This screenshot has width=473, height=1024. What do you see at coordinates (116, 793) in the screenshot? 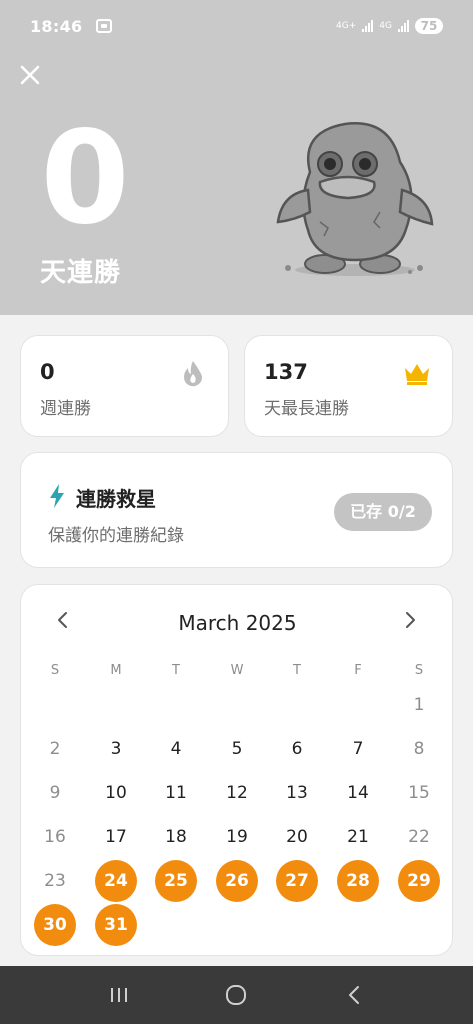
I see `calendar-day: 10` at bounding box center [116, 793].